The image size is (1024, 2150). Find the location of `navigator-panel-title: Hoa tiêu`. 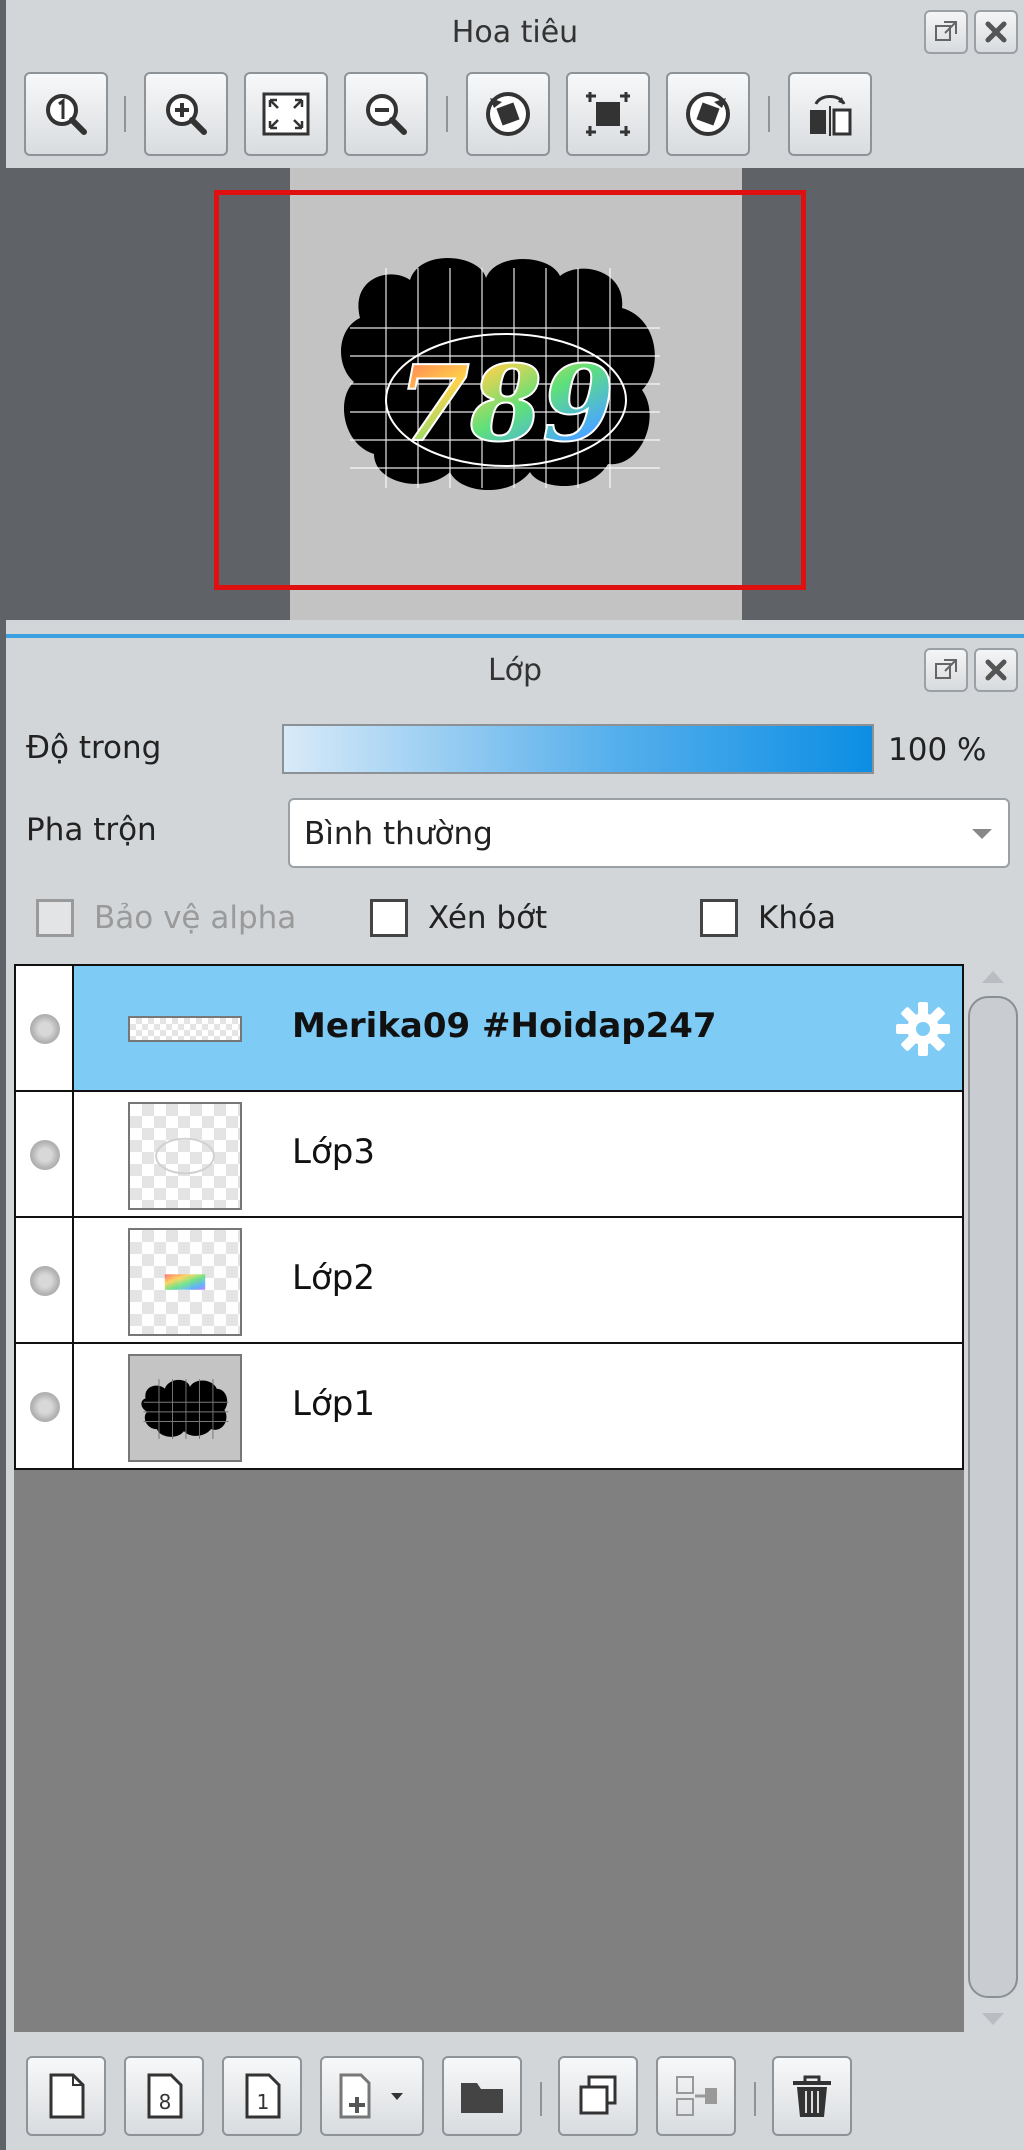

navigator-panel-title: Hoa tiêu is located at coordinates (515, 32).